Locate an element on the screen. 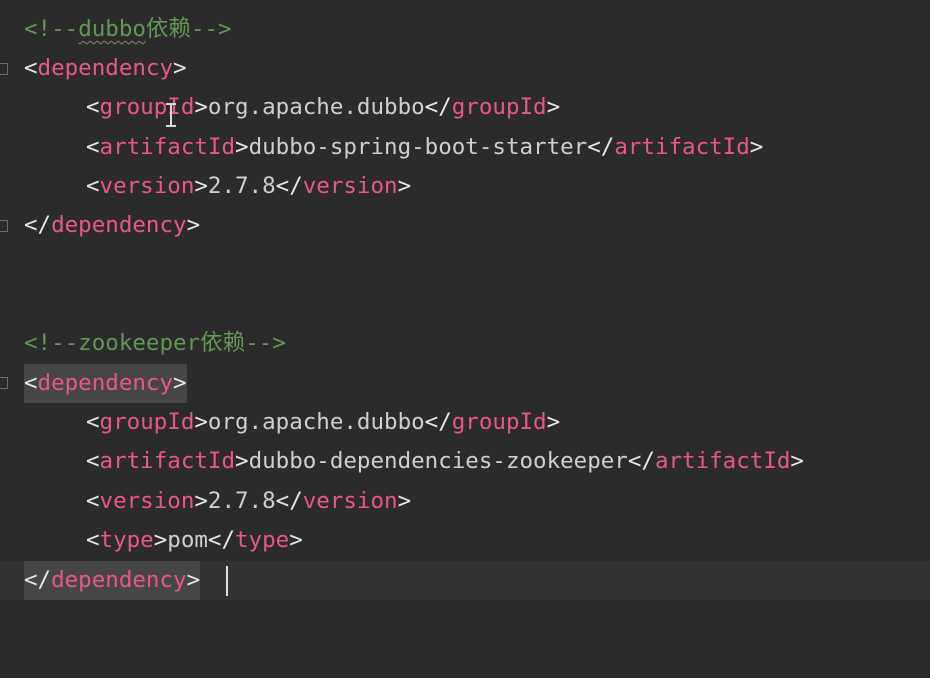 The image size is (930, 678). code-line-dependency-close: </dependency> is located at coordinates (465, 225).